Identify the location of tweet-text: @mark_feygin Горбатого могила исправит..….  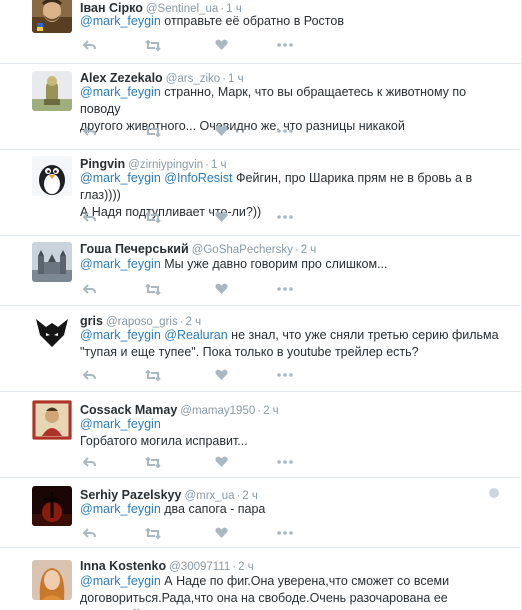
(164, 432).